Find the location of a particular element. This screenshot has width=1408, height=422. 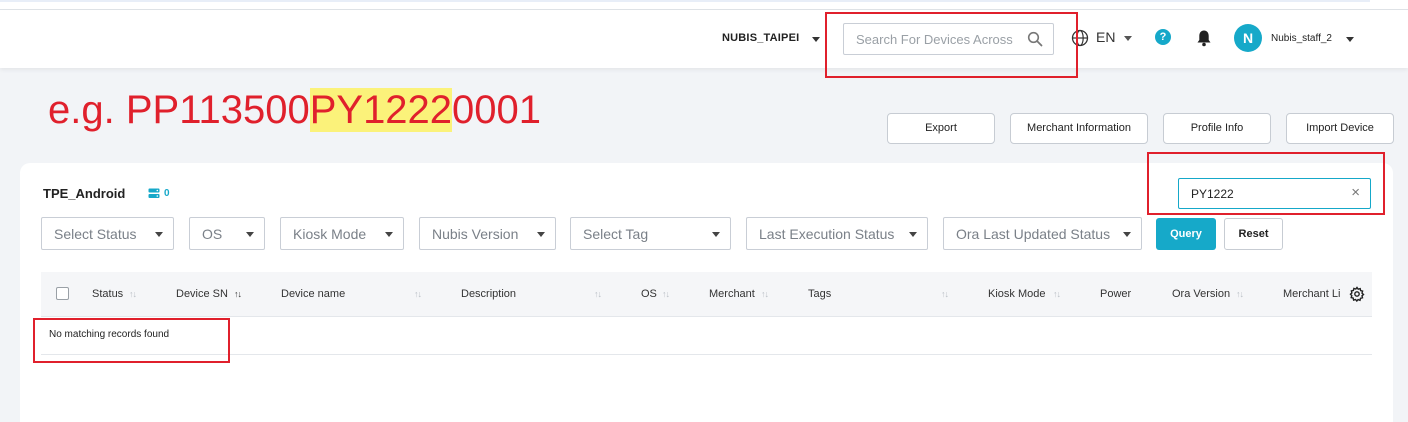

column-status: Status is located at coordinates (107, 294).